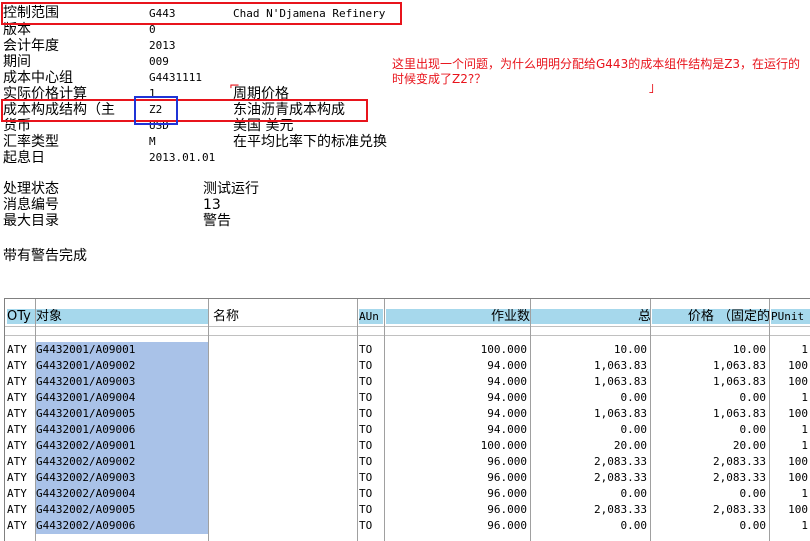  What do you see at coordinates (122, 510) in the screenshot?
I see `cell-object: G4432002/A09005` at bounding box center [122, 510].